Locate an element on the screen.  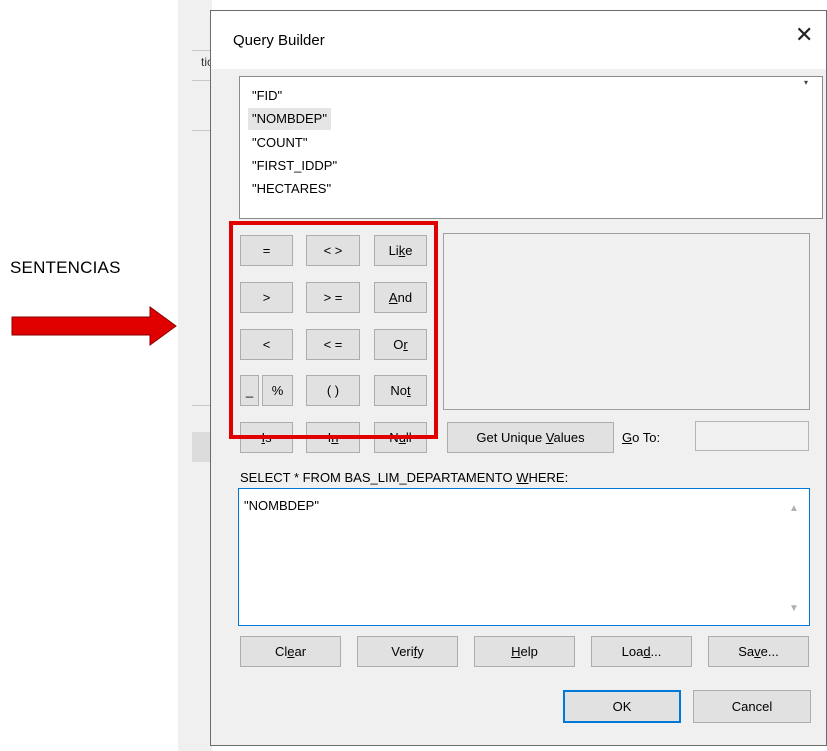
clear-label: Clear is located at coordinates (290, 651).